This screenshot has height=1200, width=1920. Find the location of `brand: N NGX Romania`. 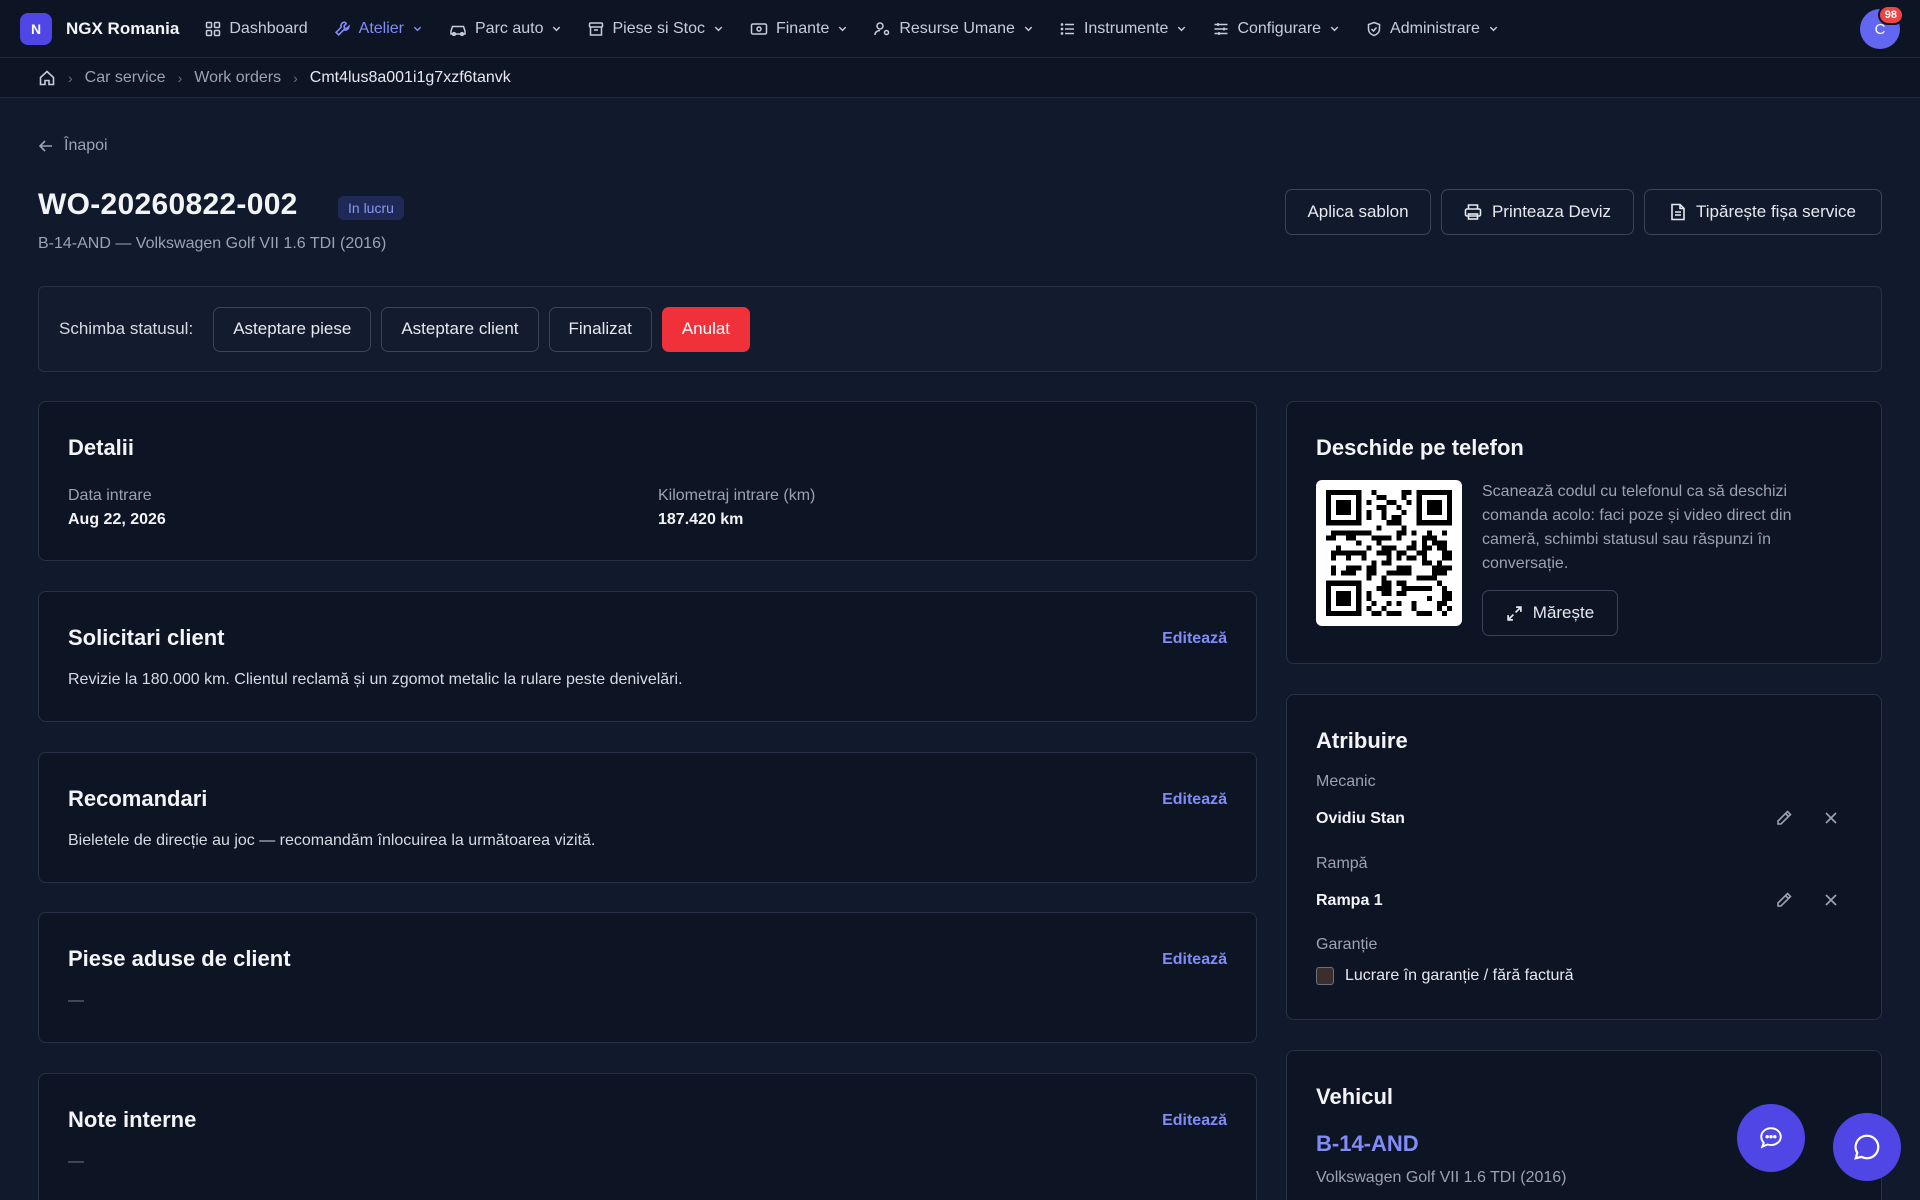

brand: N NGX Romania is located at coordinates (100, 28).